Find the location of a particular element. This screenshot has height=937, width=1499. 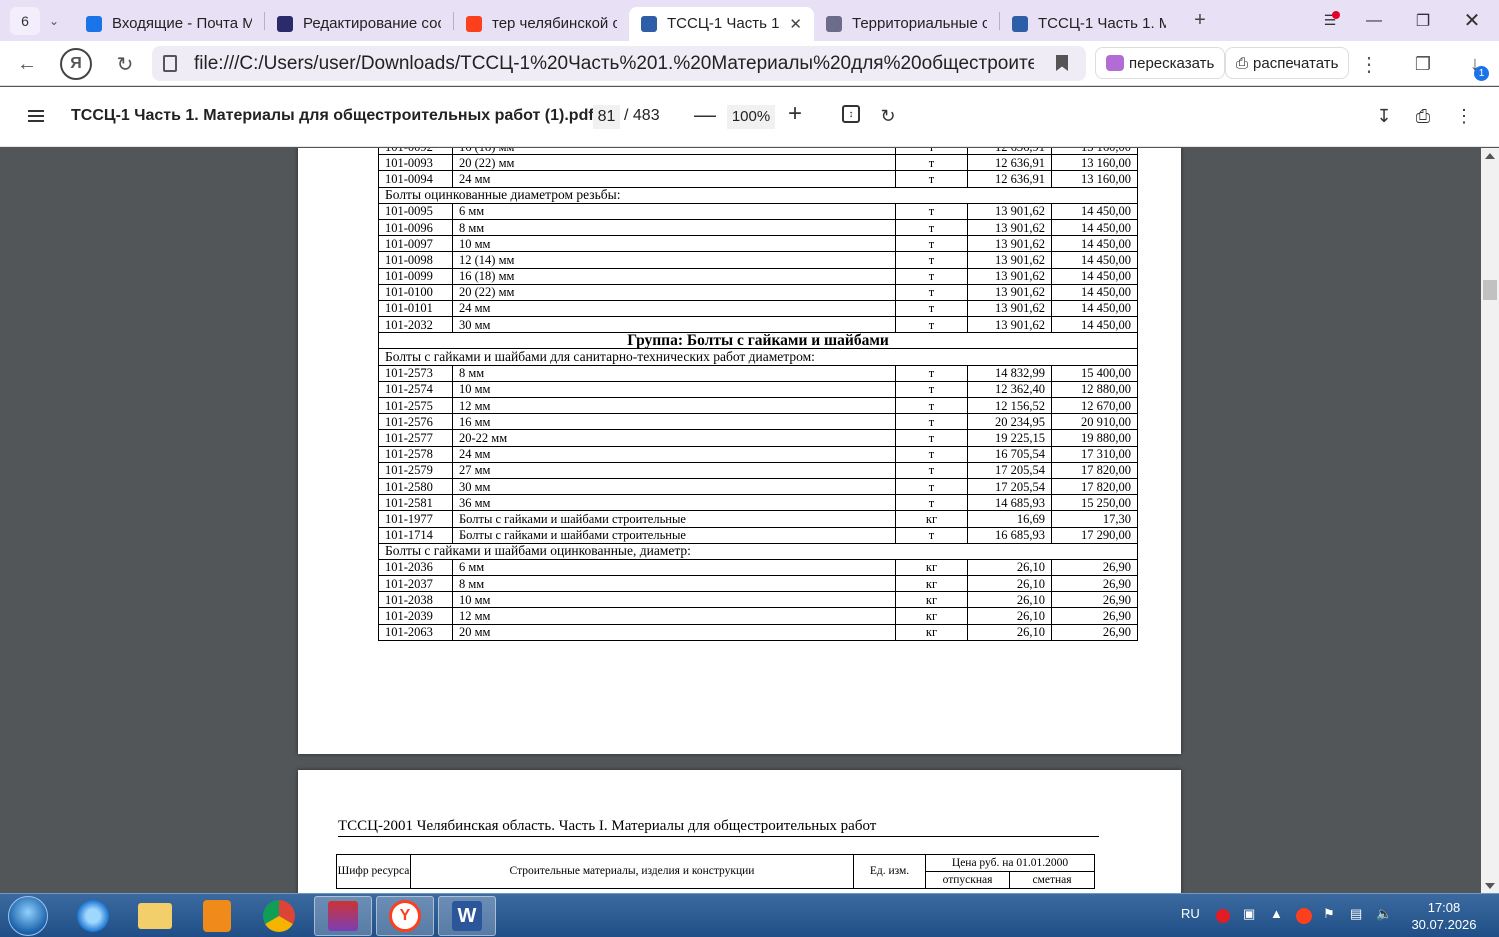

table-row: 101-0100 20 (22) мм т 13 901,62 14 450,00 is located at coordinates (758, 292).